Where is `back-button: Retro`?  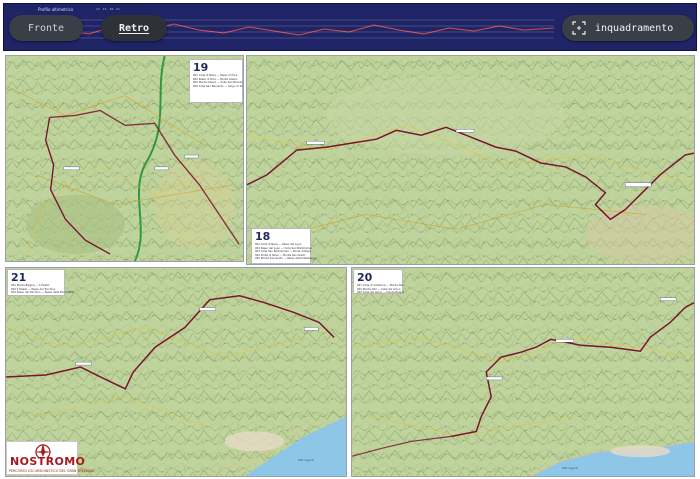
back-button: Retro is located at coordinates (134, 28).